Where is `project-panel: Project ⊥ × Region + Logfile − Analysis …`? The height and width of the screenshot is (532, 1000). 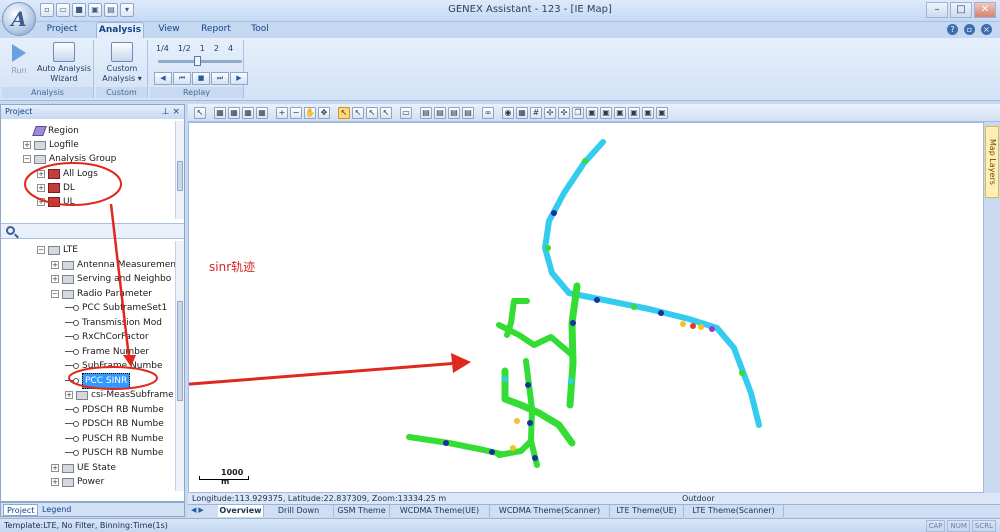 project-panel: Project ⊥ × Region + Logfile − Analysis … is located at coordinates (92, 303).